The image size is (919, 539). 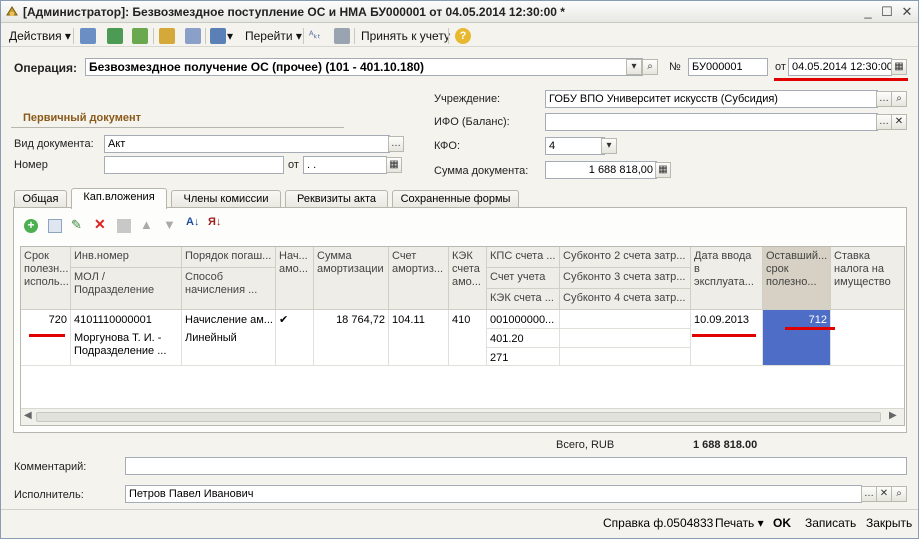 I want to click on horizontal-scrollbar: ◀ ▶, so click(x=462, y=416).